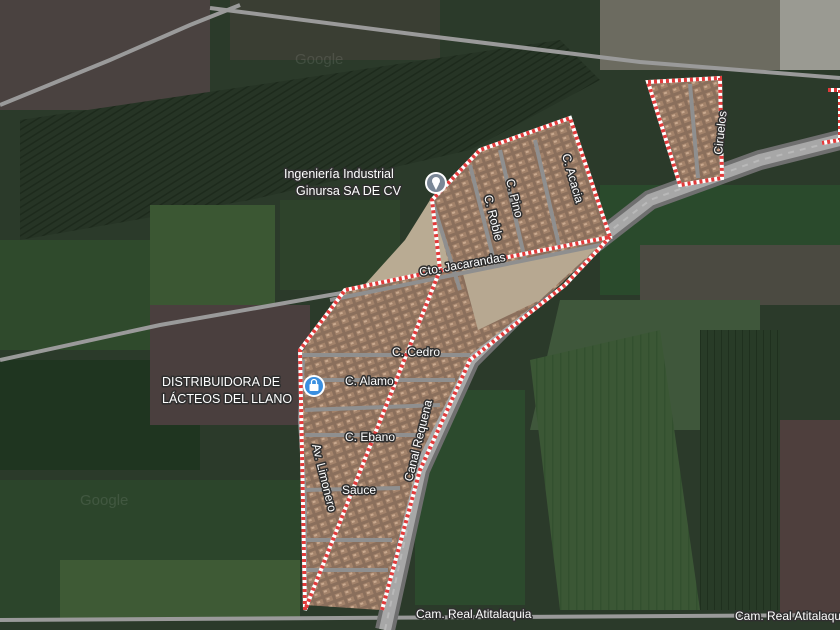 Image resolution: width=840 pixels, height=630 pixels. What do you see at coordinates (359, 490) in the screenshot?
I see `street-label-sauce: Sauce` at bounding box center [359, 490].